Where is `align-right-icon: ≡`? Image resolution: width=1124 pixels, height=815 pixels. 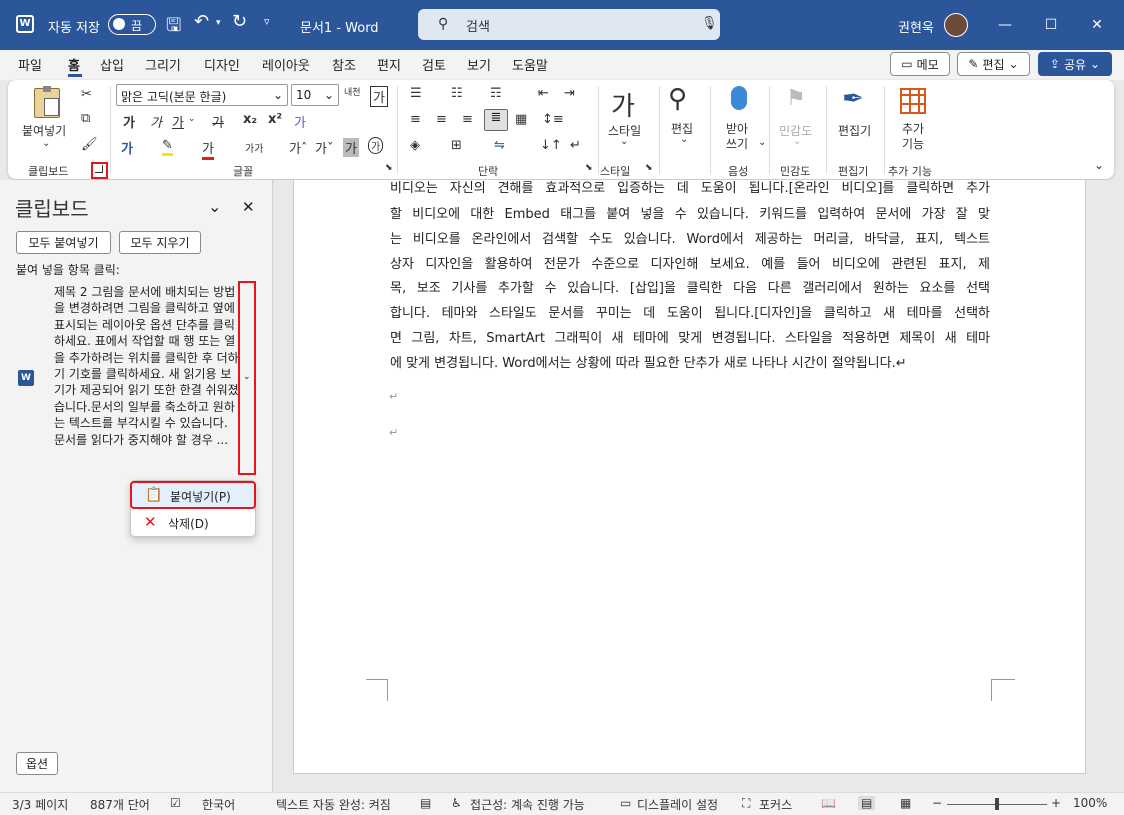
align-right-icon: ≡ is located at coordinates (467, 119).